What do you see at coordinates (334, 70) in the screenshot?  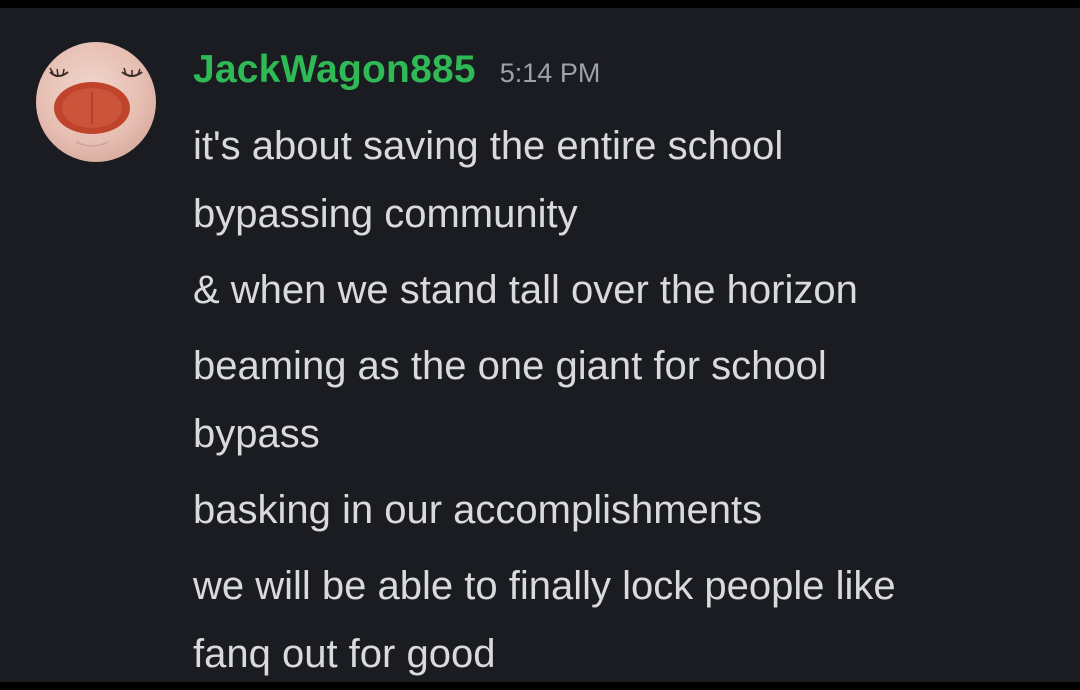 I see `username: JackWagon885` at bounding box center [334, 70].